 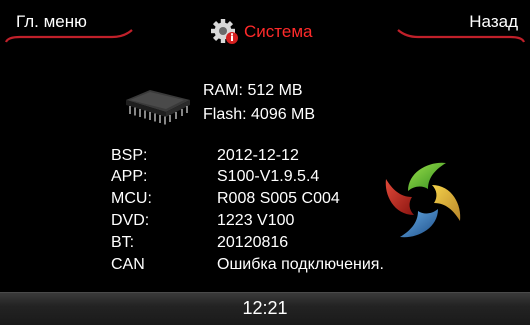 I want to click on memory-chip-icon, so click(x=158, y=107).